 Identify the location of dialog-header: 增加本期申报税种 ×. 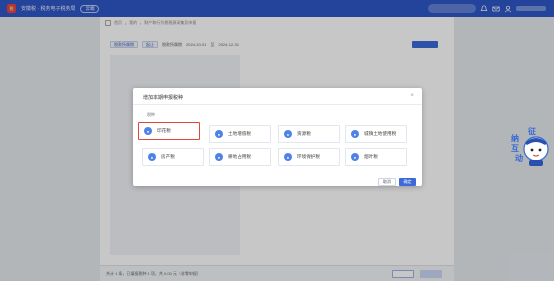
(277, 96).